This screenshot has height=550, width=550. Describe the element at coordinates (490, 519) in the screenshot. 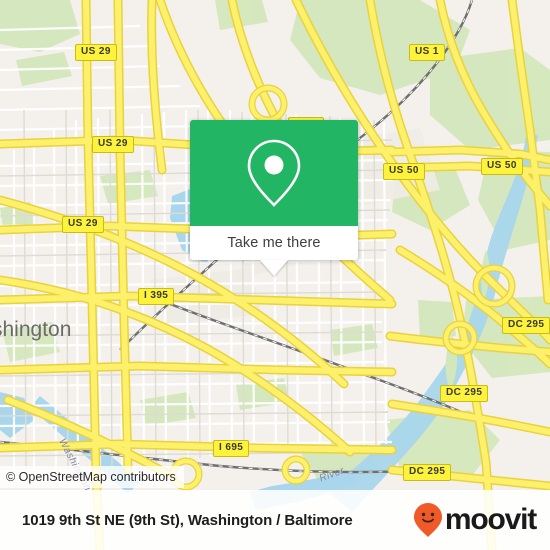

I see `moovit-wordmark: moovit` at that location.